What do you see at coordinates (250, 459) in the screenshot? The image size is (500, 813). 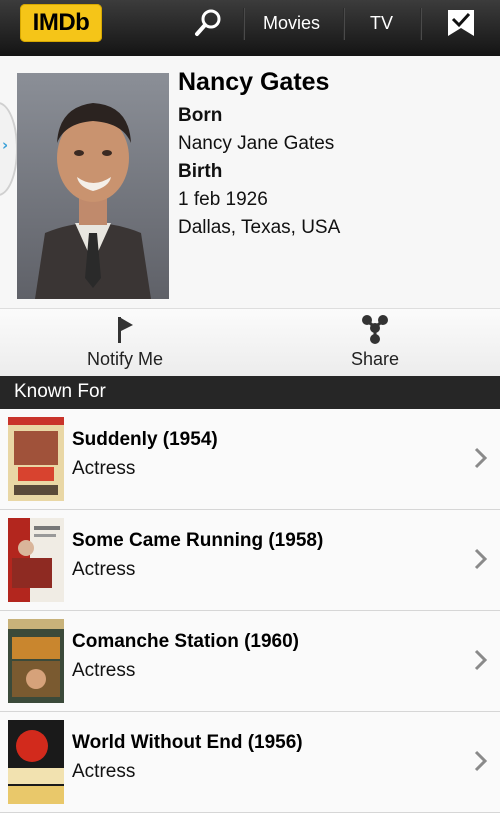 I see `list-item: Suddenly (1954) Actress` at bounding box center [250, 459].